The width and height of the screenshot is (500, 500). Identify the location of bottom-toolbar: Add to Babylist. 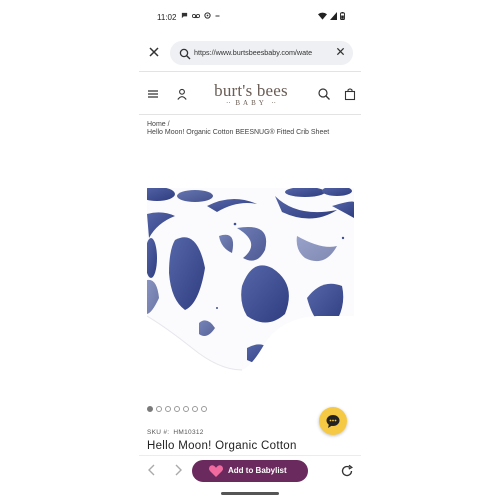
(250, 471).